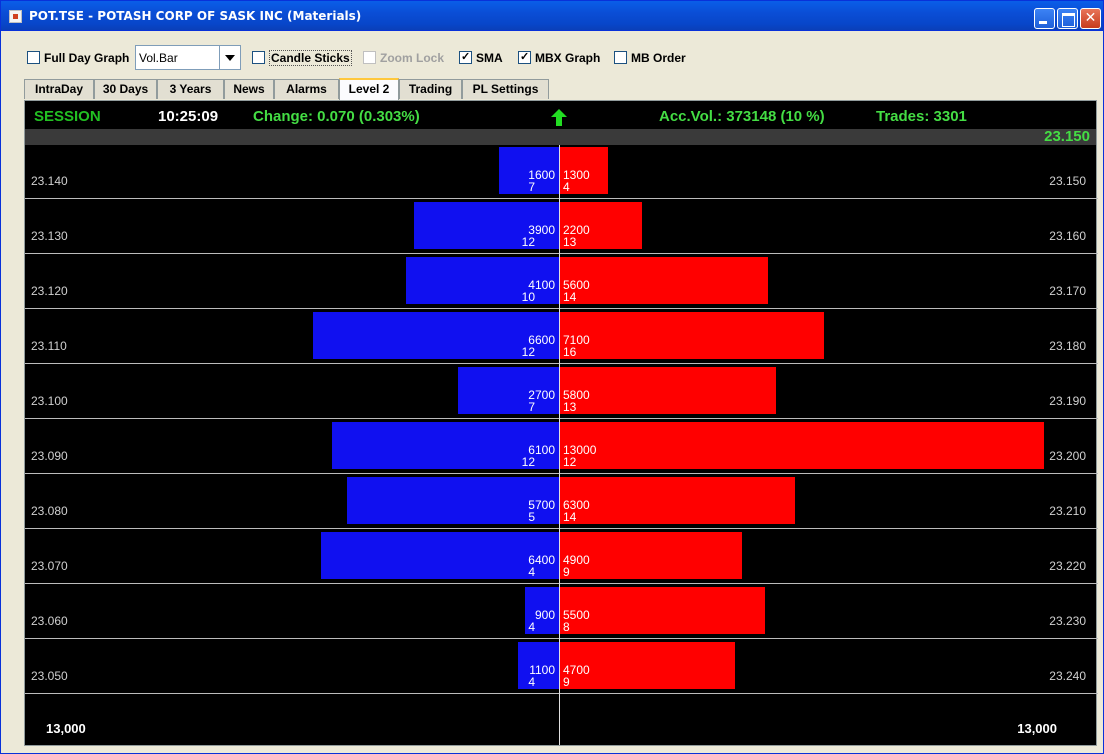 The image size is (1104, 754). Describe the element at coordinates (505, 89) in the screenshot. I see `tab-pl-settings: PL Settings` at that location.